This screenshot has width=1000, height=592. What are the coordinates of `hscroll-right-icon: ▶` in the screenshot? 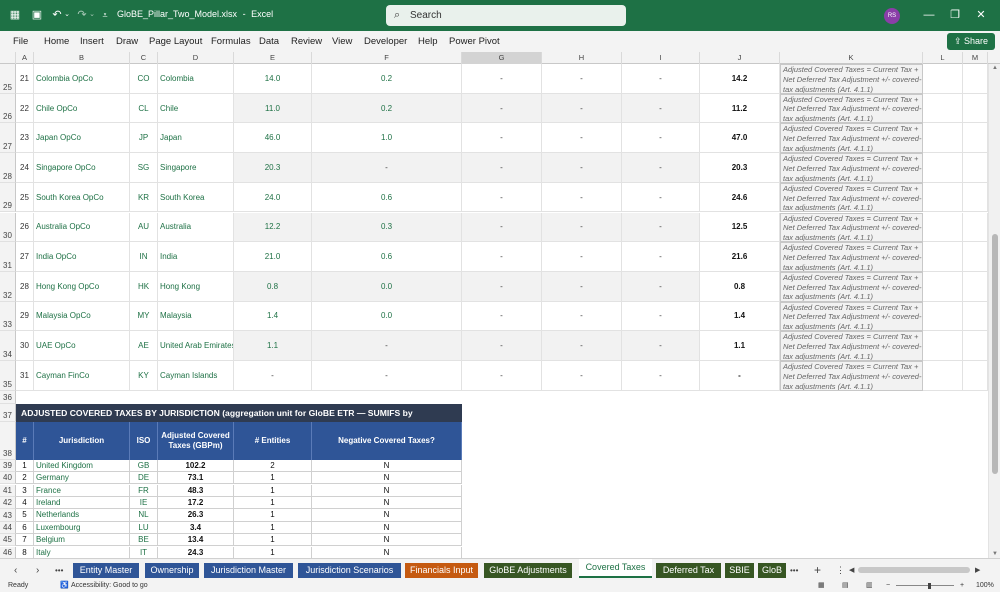 It's located at (977, 570).